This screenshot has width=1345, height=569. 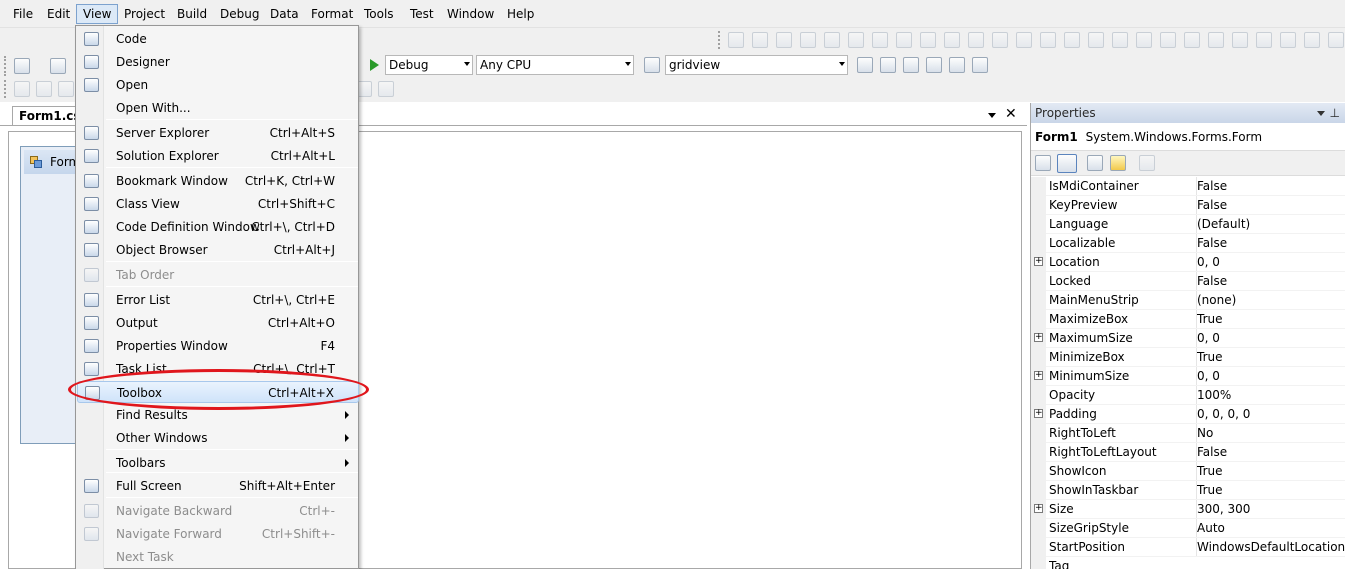 I want to click on property-row: Language (Default), so click(x=1188, y=224).